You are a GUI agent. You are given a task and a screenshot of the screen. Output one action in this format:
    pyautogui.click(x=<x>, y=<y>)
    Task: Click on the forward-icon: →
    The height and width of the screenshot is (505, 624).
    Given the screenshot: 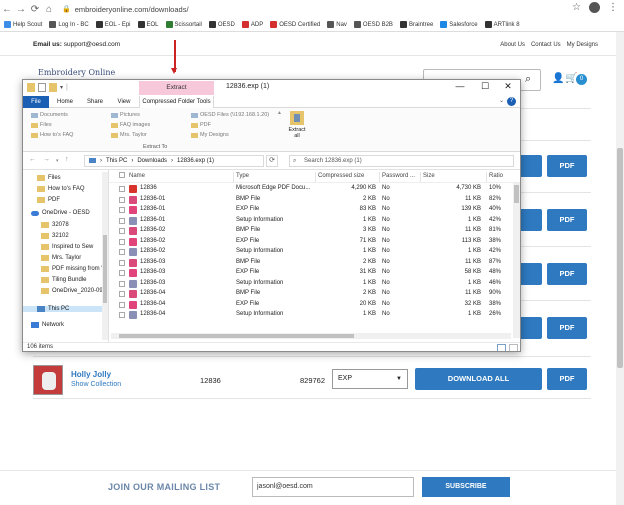 What is the action you would take?
    pyautogui.click(x=46, y=159)
    